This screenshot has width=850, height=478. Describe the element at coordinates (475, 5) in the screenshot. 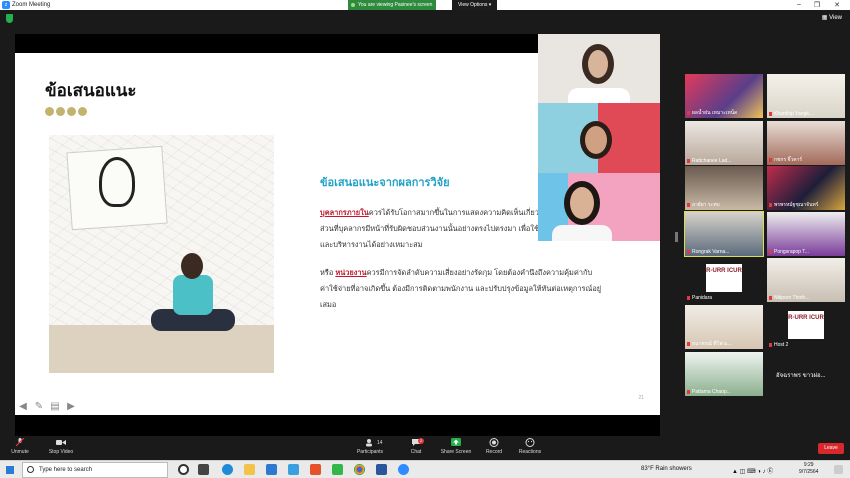

I see `view-options-button: View Options ▾` at that location.